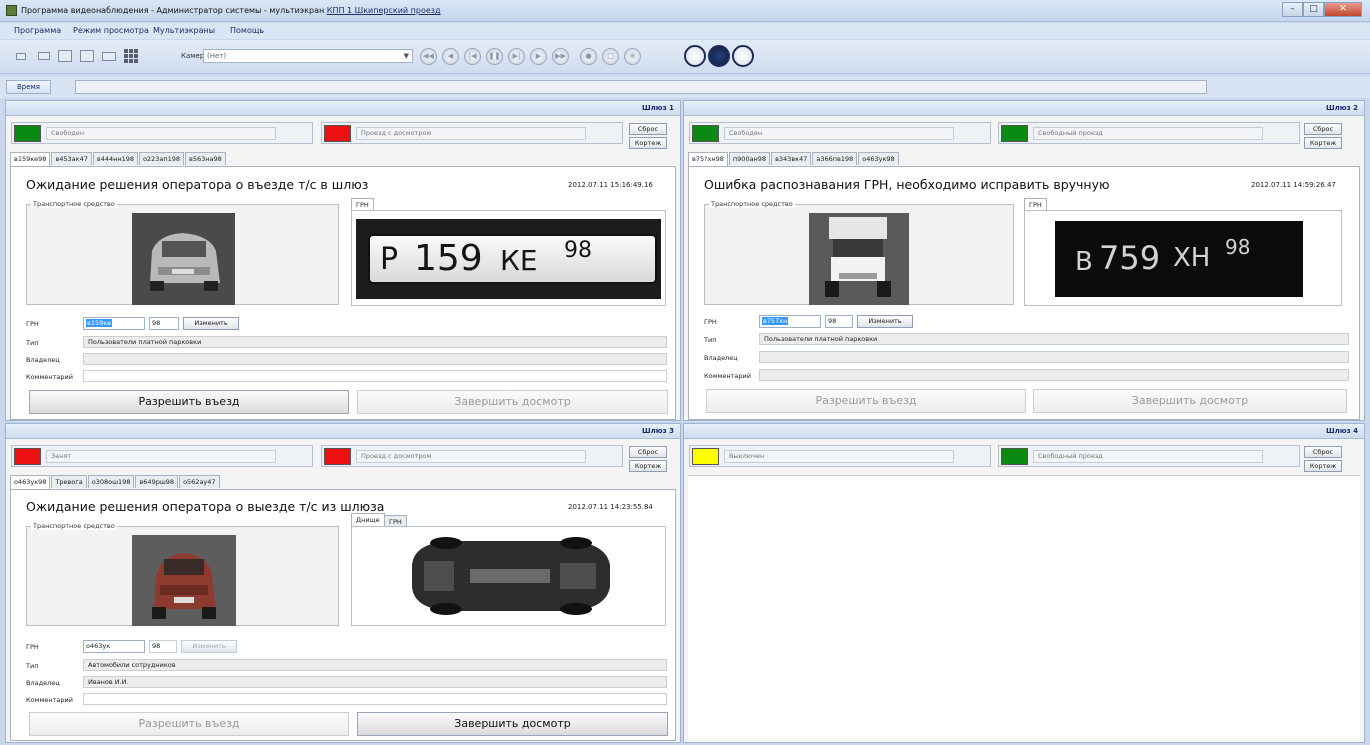  I want to click on minimize-button: –, so click(1292, 9).